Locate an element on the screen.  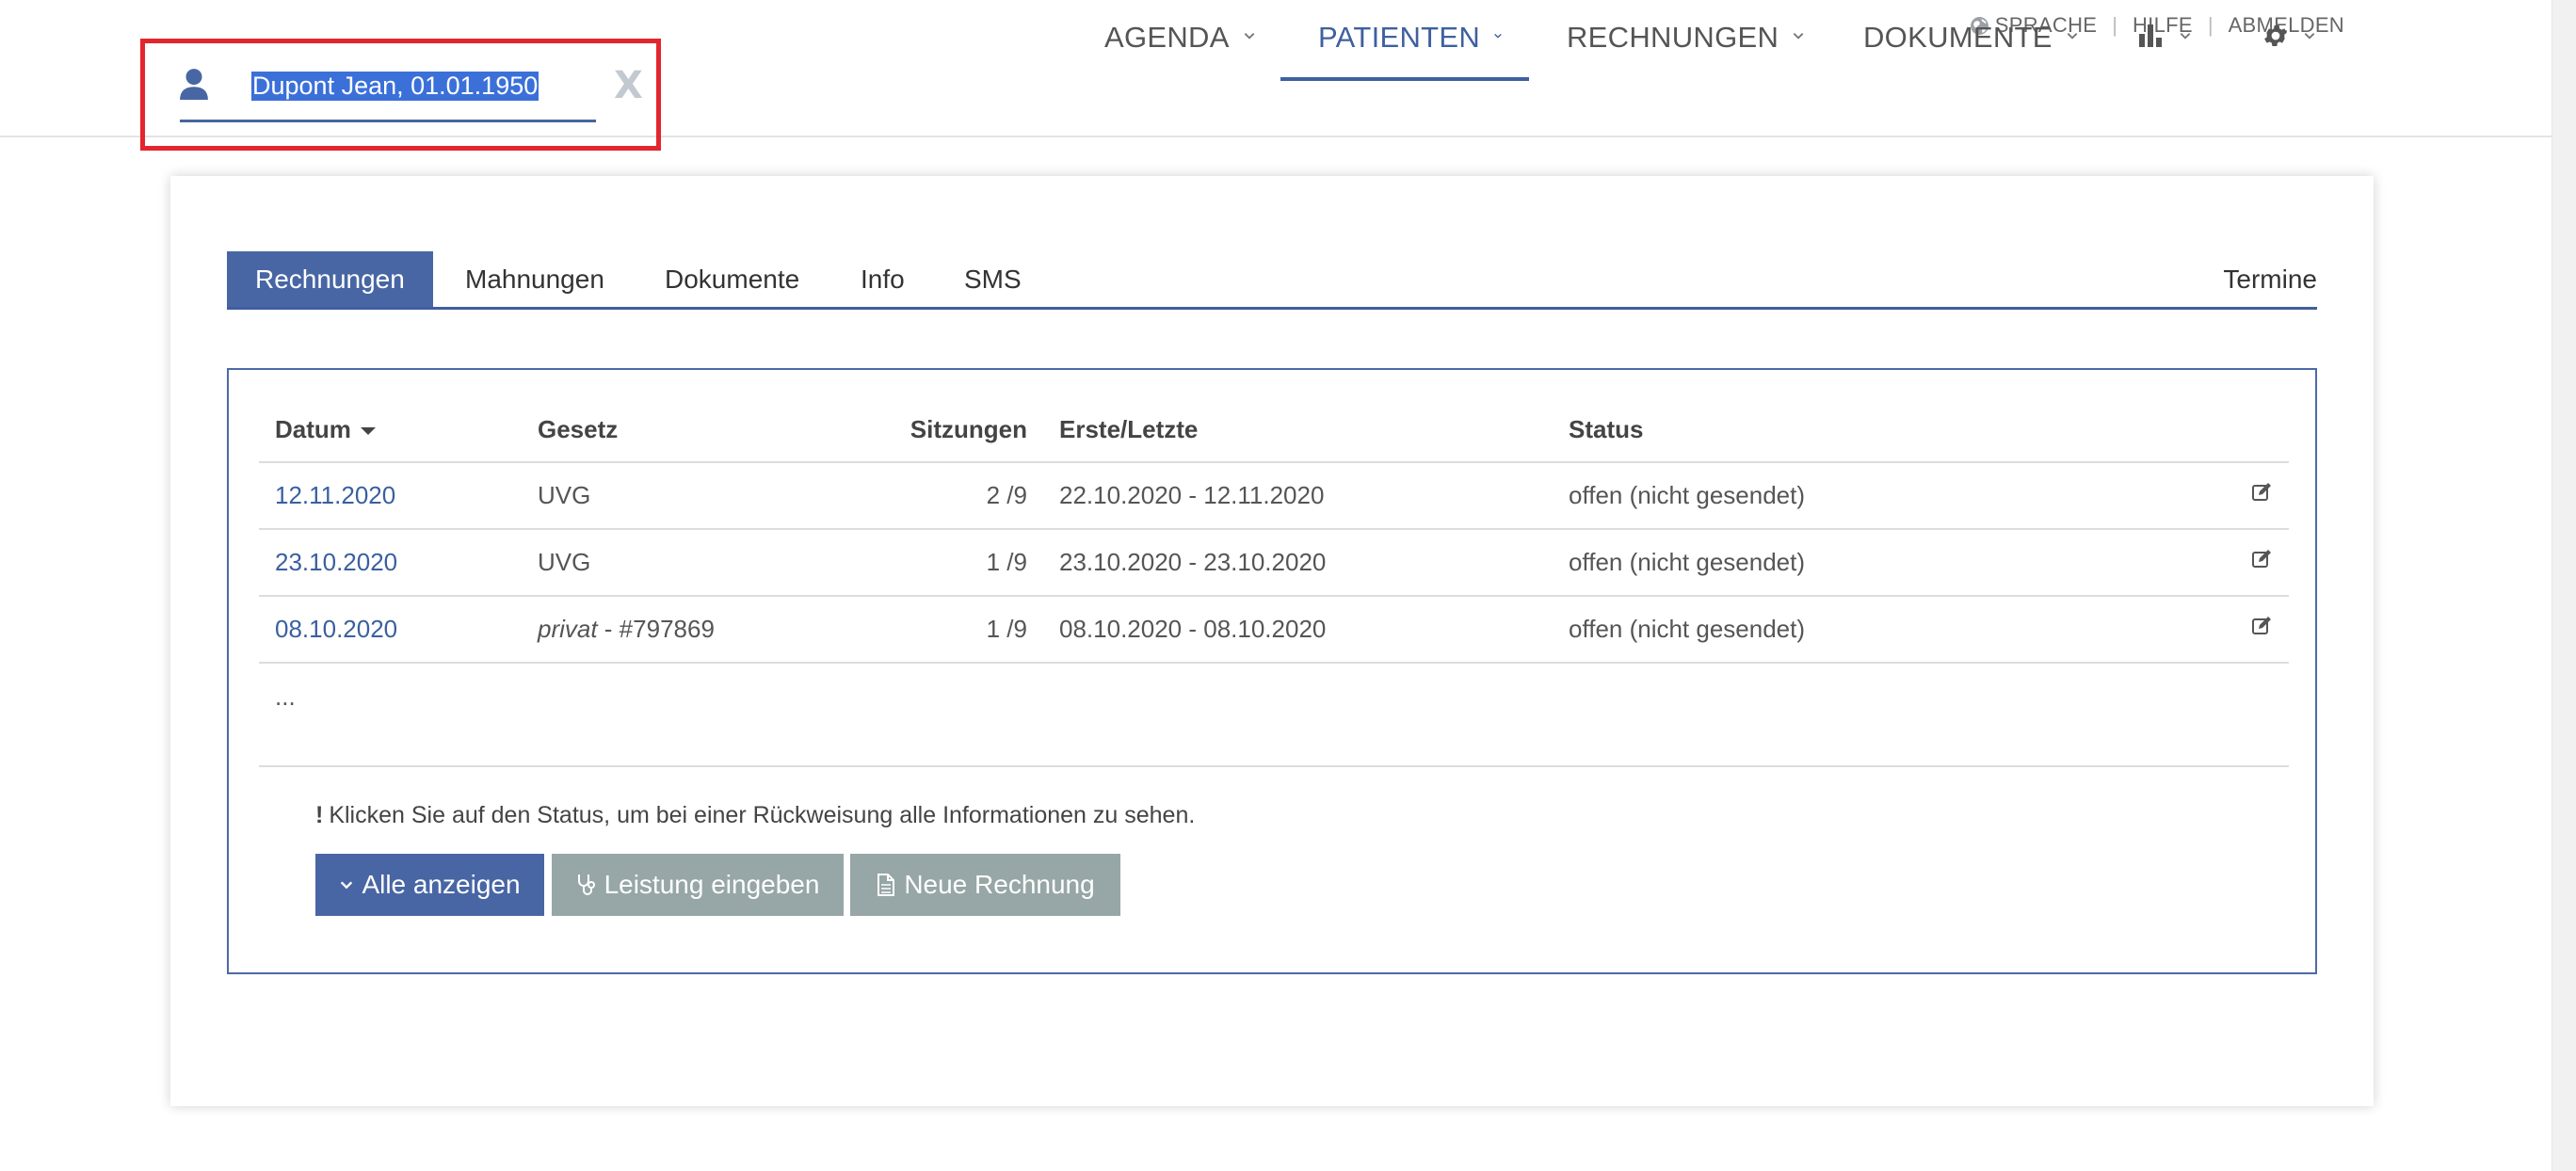
col-erste-letzte: Erste/Letzte is located at coordinates (1298, 430).